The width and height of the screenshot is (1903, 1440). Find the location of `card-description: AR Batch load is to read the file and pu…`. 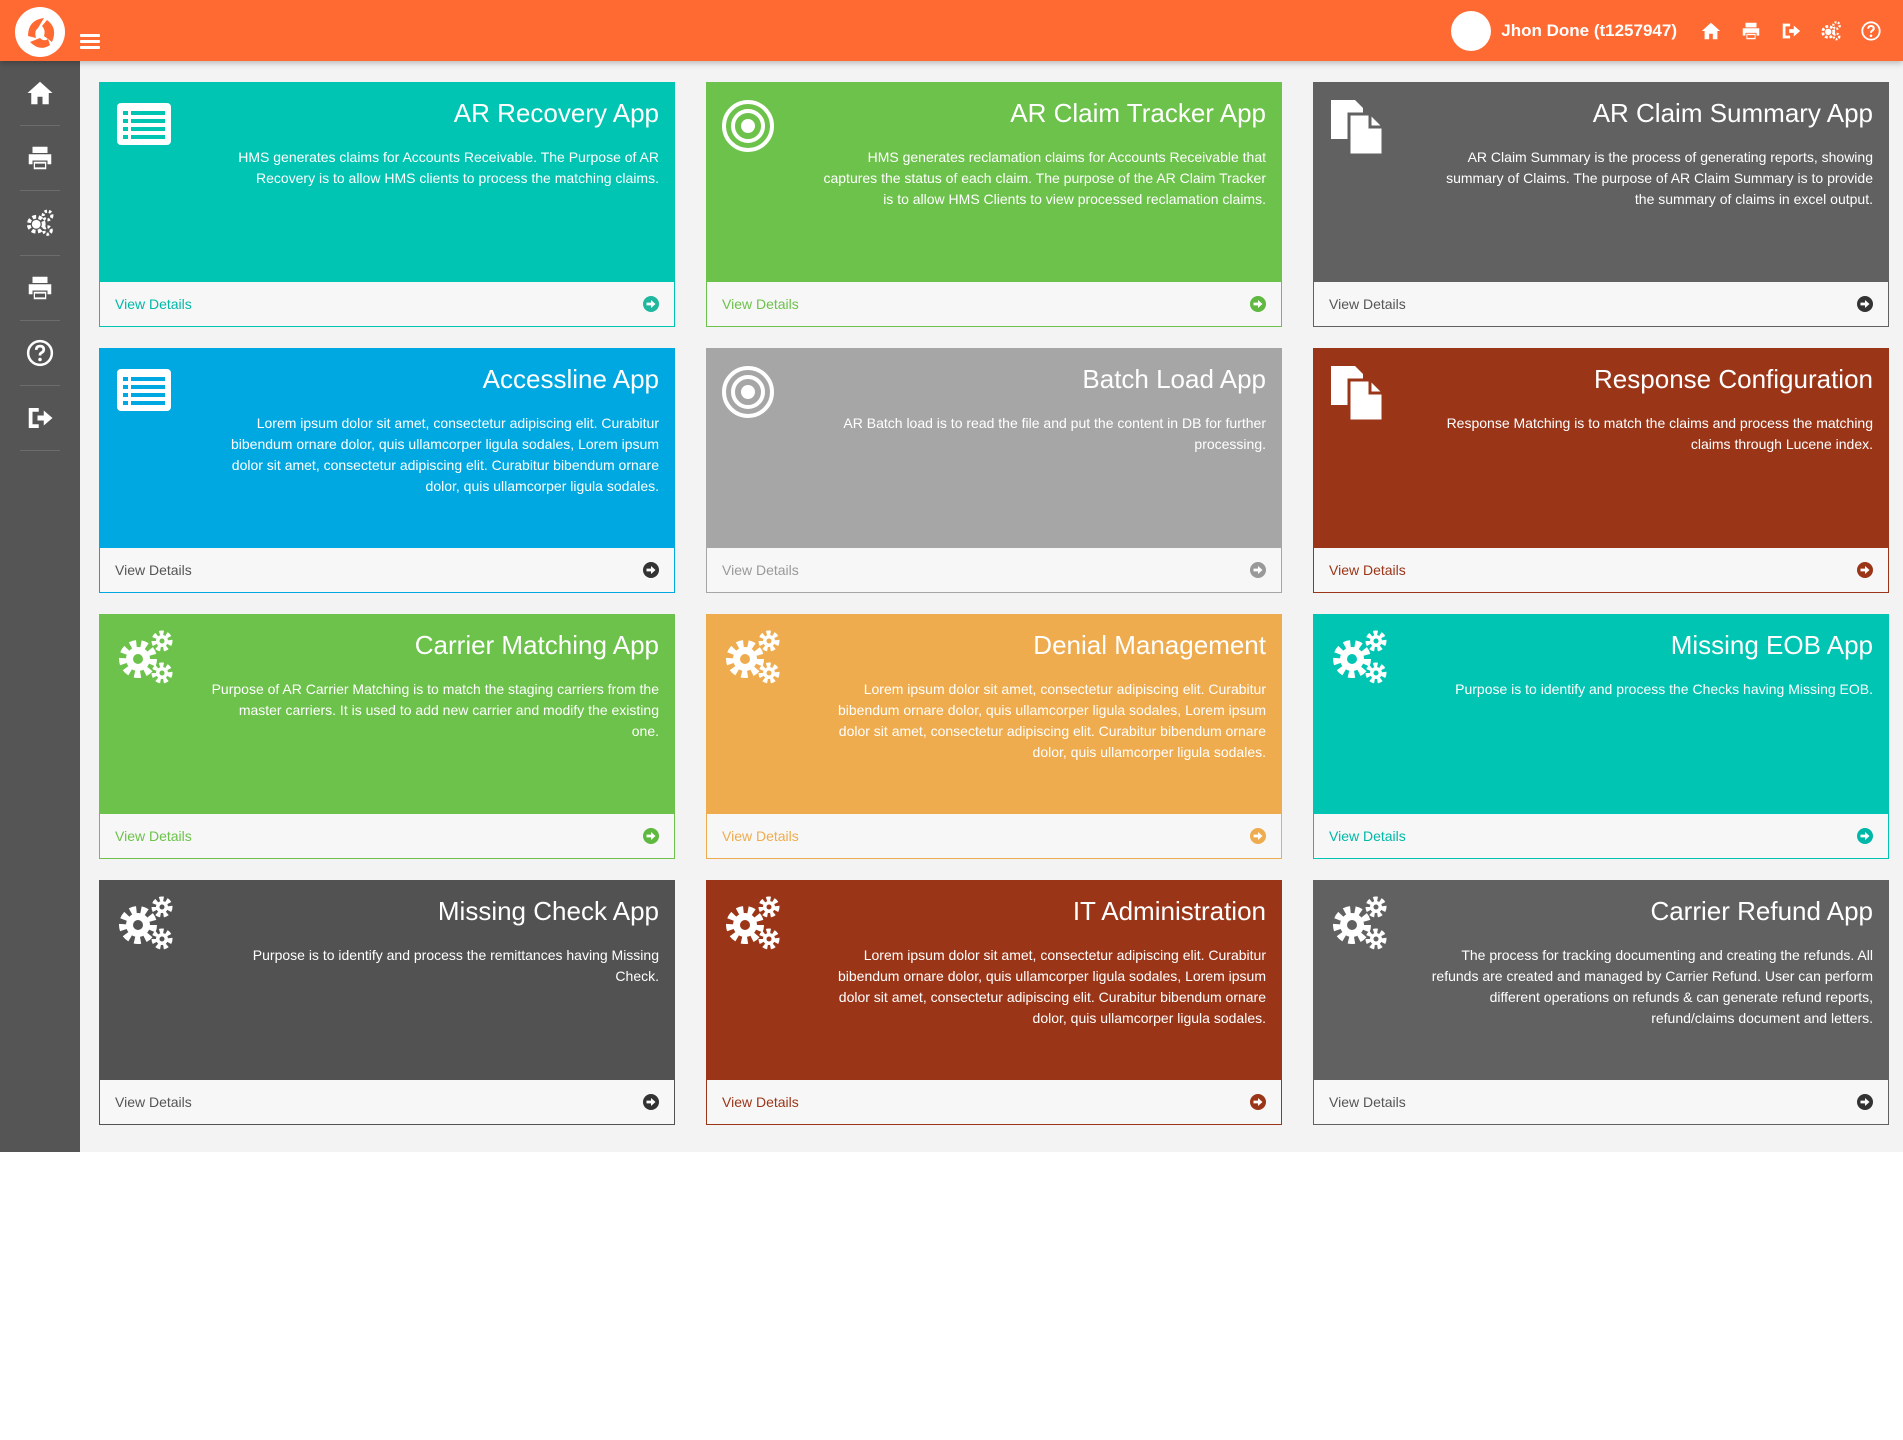

card-description: AR Batch load is to read the file and pu… is located at coordinates (1054, 433).